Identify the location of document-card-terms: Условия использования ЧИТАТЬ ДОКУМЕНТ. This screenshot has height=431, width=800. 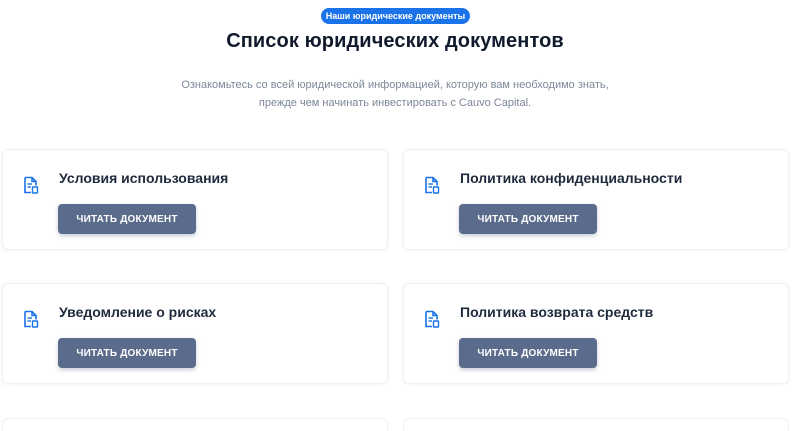
(195, 199).